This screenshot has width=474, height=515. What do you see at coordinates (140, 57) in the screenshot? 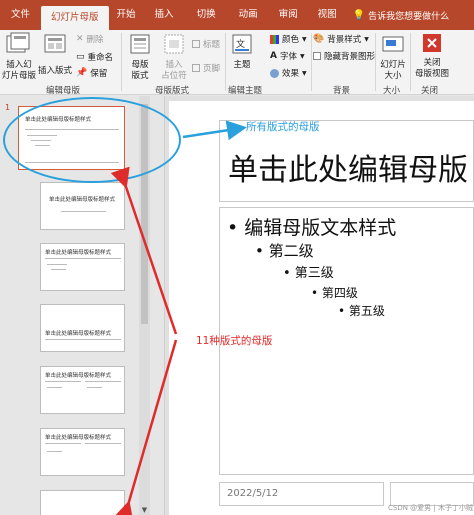
I see `master-layout-button: 母版 版式` at bounding box center [140, 57].